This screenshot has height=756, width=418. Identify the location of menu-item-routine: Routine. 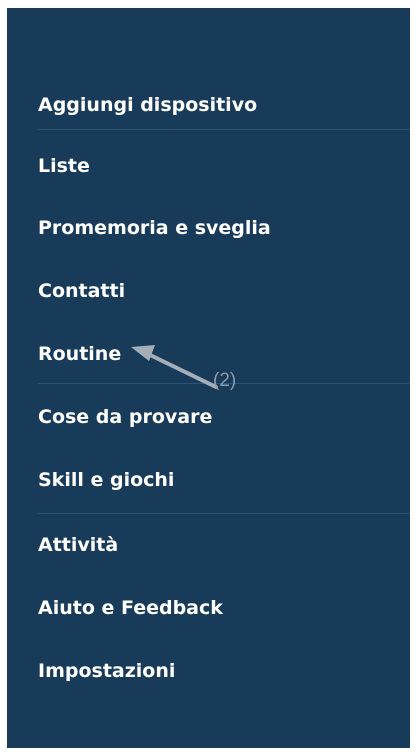
(218, 354).